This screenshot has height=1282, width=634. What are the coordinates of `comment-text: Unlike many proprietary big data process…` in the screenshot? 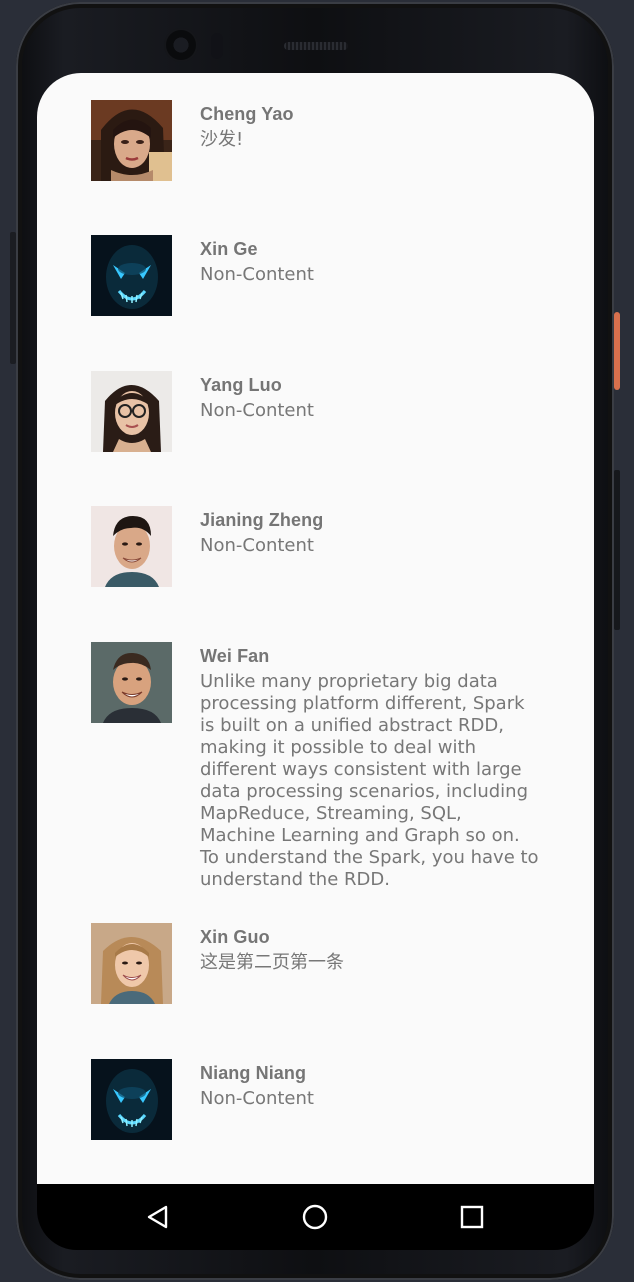 It's located at (369, 780).